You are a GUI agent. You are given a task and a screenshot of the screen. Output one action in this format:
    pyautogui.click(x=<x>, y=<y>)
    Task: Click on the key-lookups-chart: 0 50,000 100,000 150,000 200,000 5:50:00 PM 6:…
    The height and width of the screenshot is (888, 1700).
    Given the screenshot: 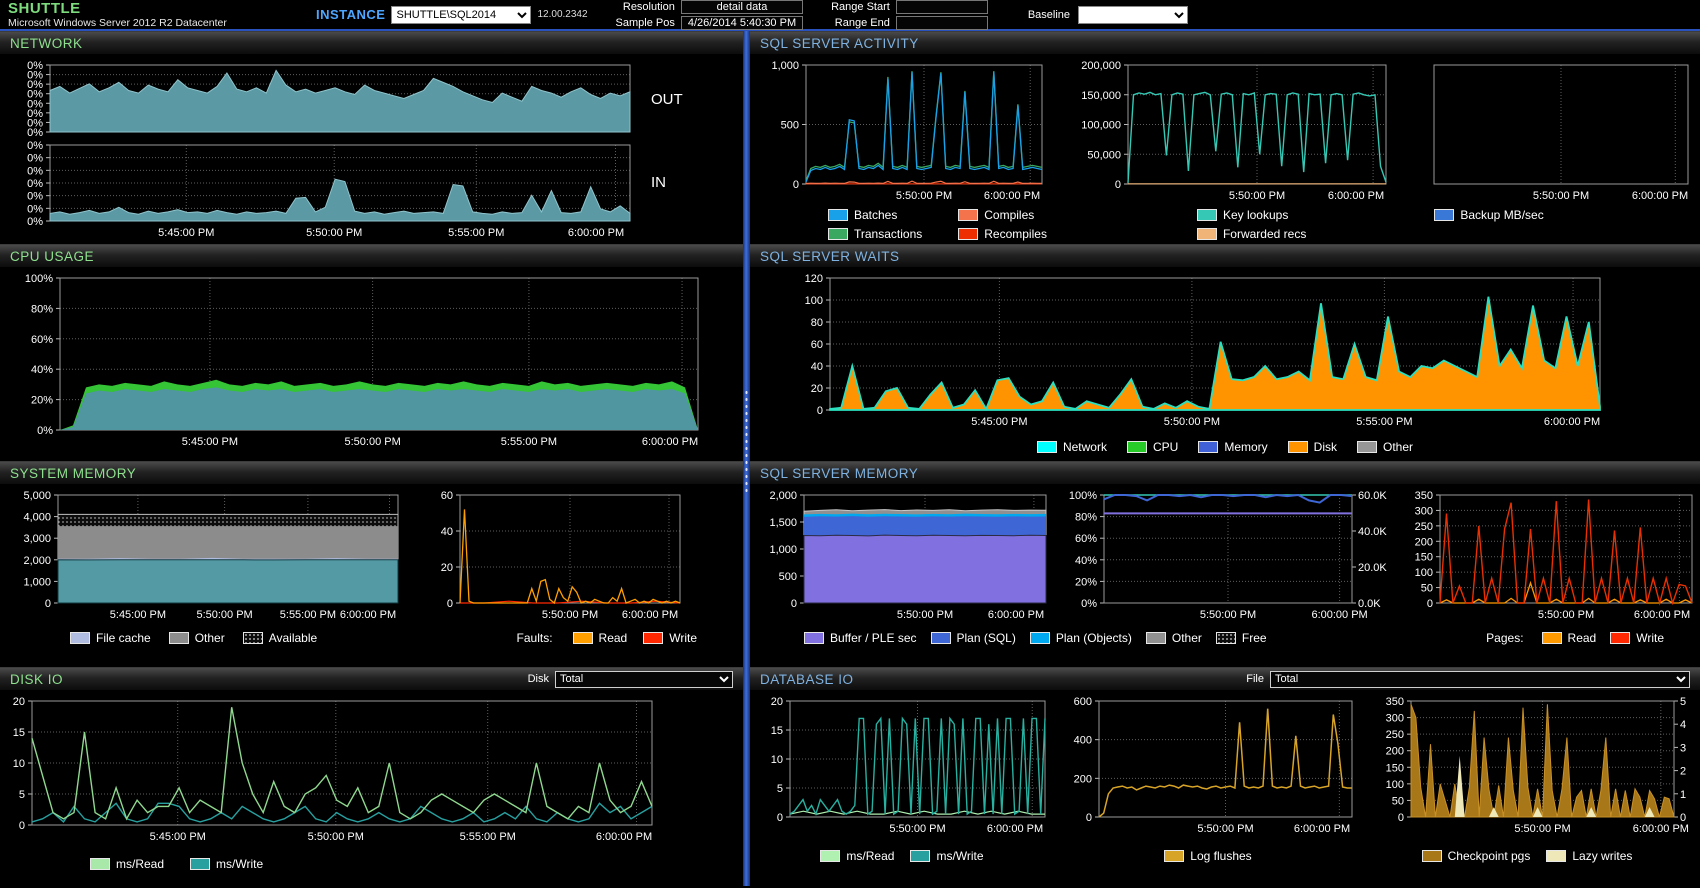 What is the action you would take?
    pyautogui.click(x=1229, y=131)
    